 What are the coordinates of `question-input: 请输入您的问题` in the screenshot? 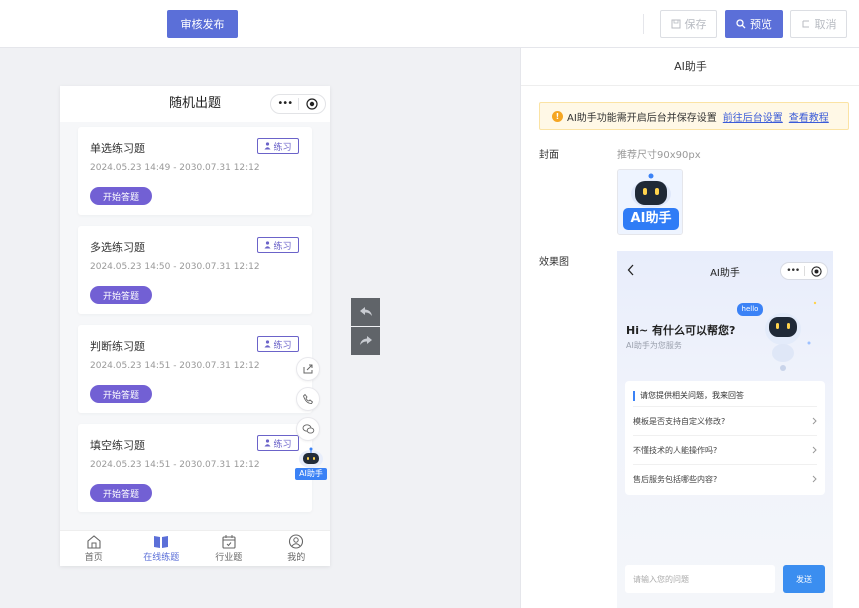 It's located at (700, 579).